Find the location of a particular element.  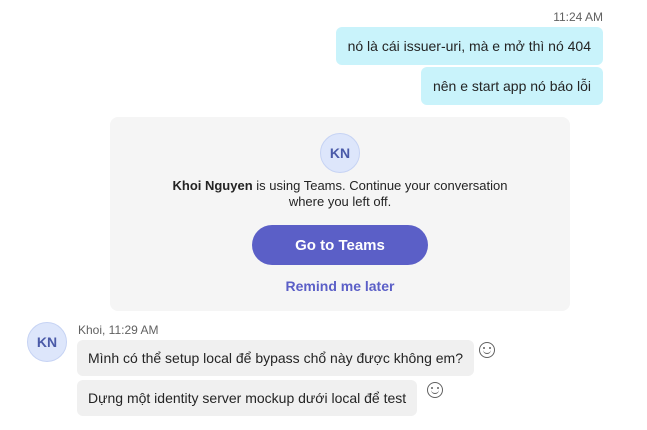

remind-me-later-link: Remind me later is located at coordinates (340, 286).